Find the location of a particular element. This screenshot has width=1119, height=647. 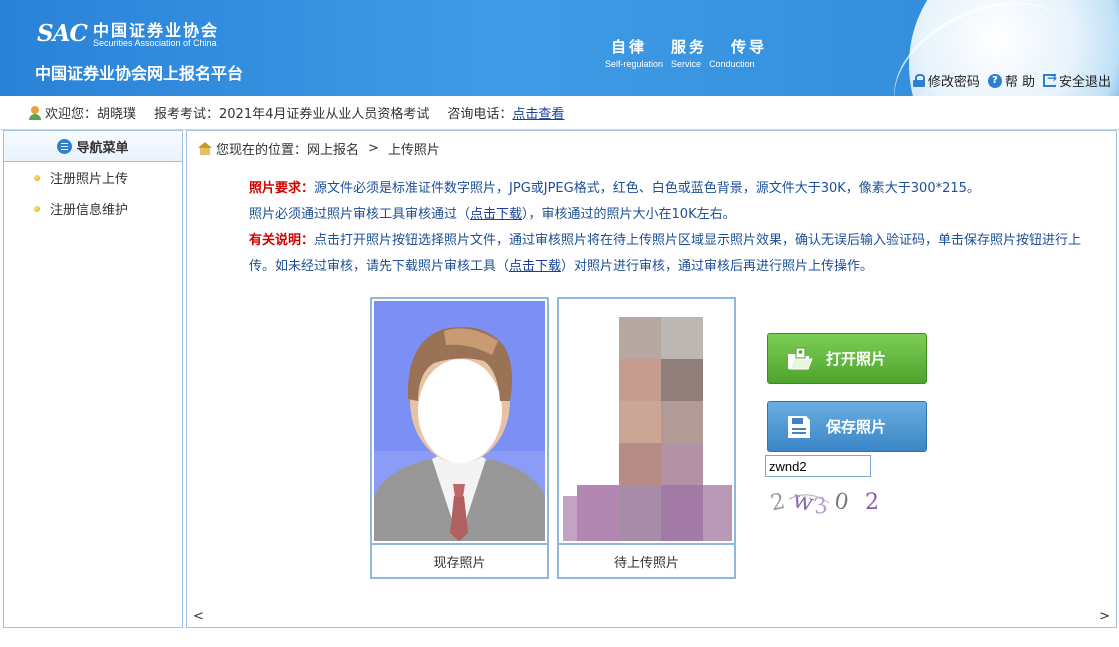

motto-2: 服务 is located at coordinates (689, 47).